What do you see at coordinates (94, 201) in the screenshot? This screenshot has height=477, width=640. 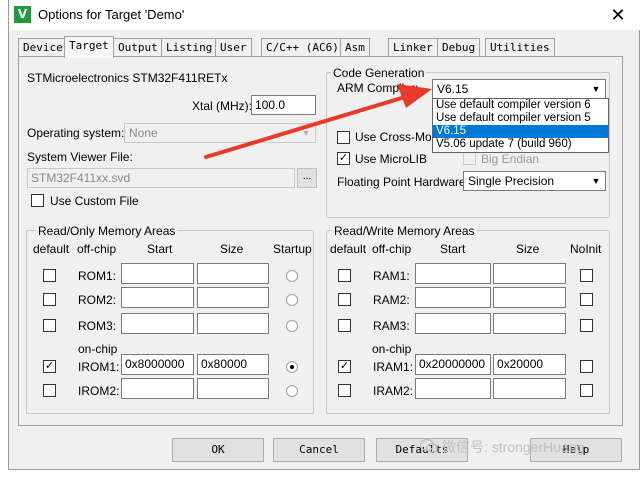 I see `custom-file-label: Use Custom File` at bounding box center [94, 201].